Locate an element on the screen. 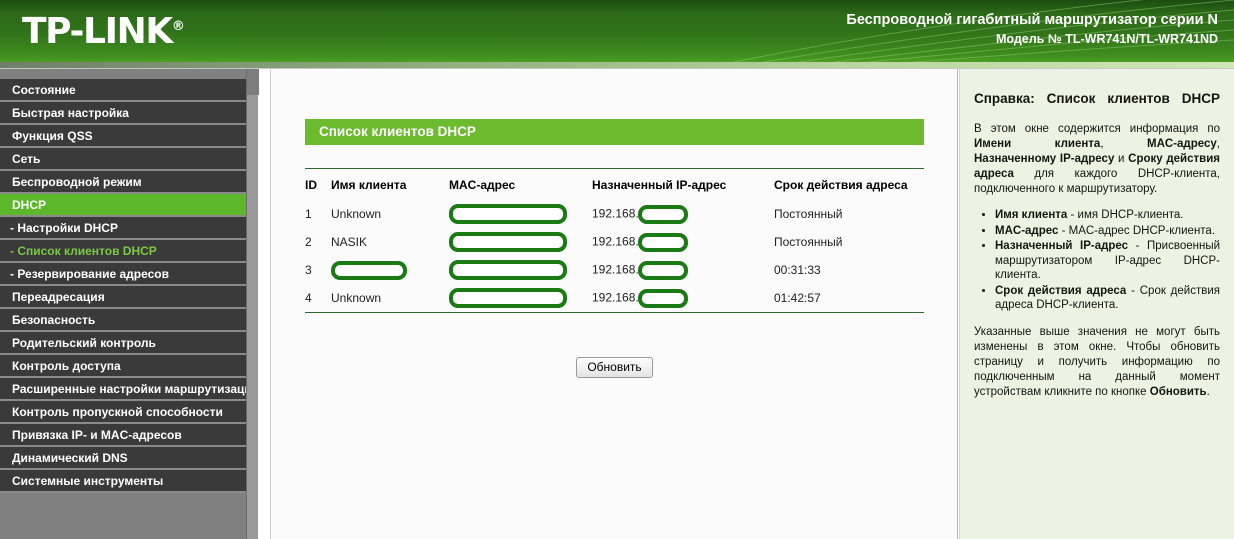  sidebar-item-label: Расширенные настройки маршрутизации is located at coordinates (135, 389).